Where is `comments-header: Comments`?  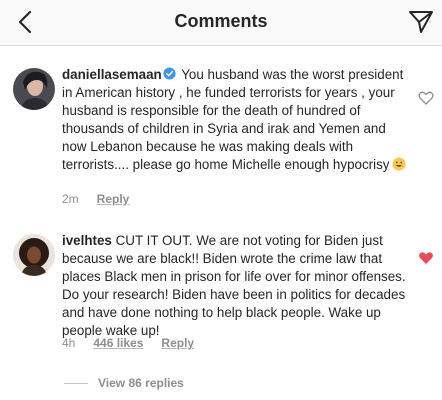 comments-header: Comments is located at coordinates (221, 23).